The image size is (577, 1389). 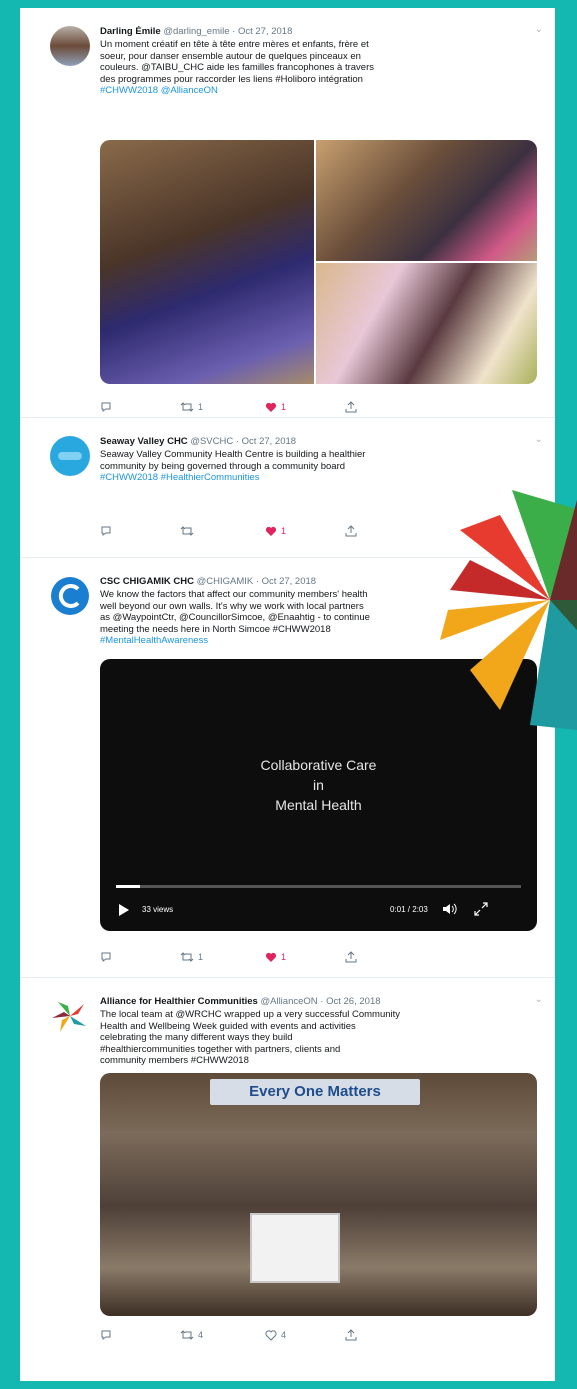 What do you see at coordinates (318, 886) in the screenshot?
I see `video-progress-bar` at bounding box center [318, 886].